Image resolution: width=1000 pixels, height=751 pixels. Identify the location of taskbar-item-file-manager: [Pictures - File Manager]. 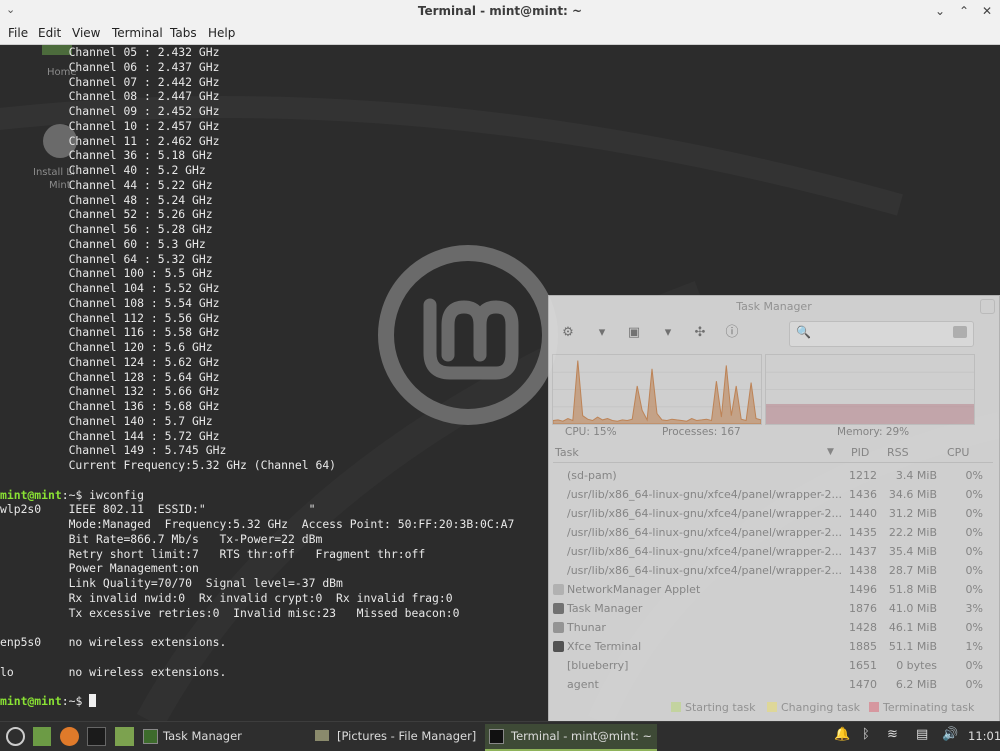
(396, 736).